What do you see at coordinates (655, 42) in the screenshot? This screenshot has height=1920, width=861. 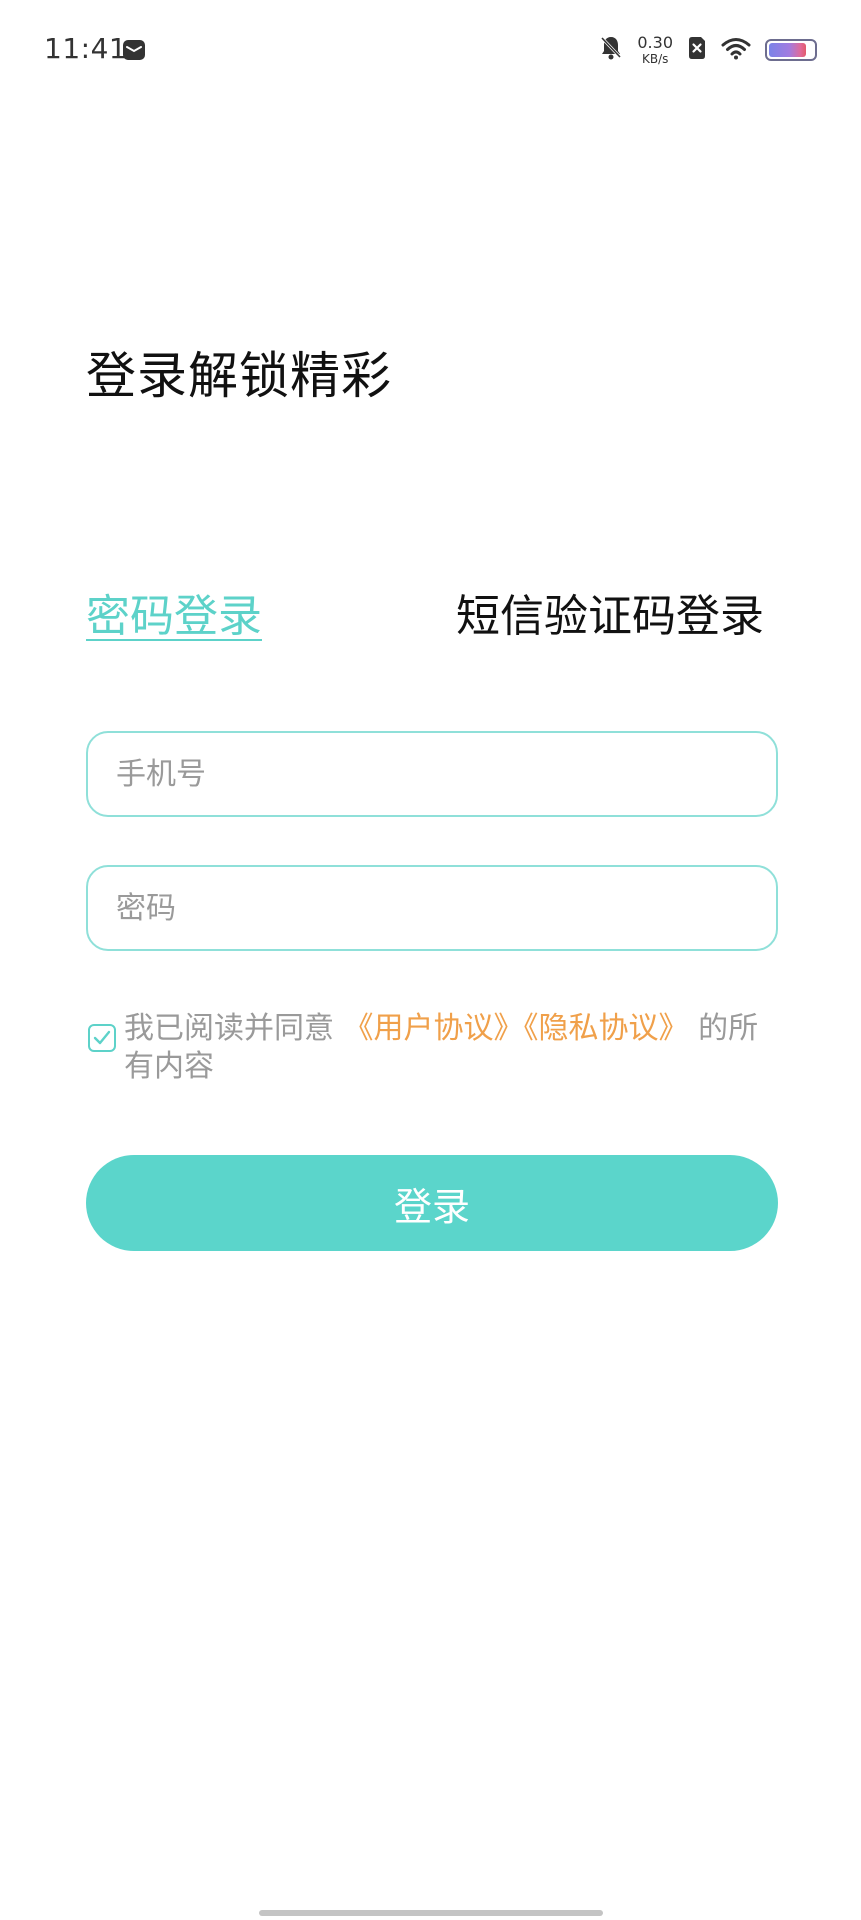 I see `net-speed-value: 0.30` at bounding box center [655, 42].